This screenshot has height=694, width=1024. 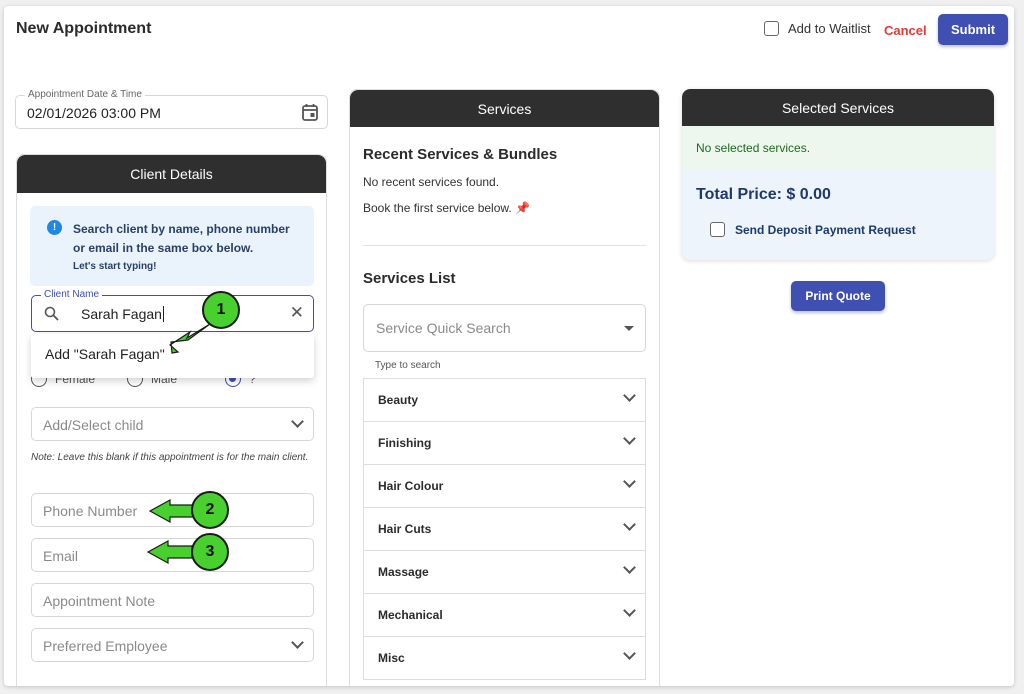 I want to click on callout-2: 2, so click(x=210, y=510).